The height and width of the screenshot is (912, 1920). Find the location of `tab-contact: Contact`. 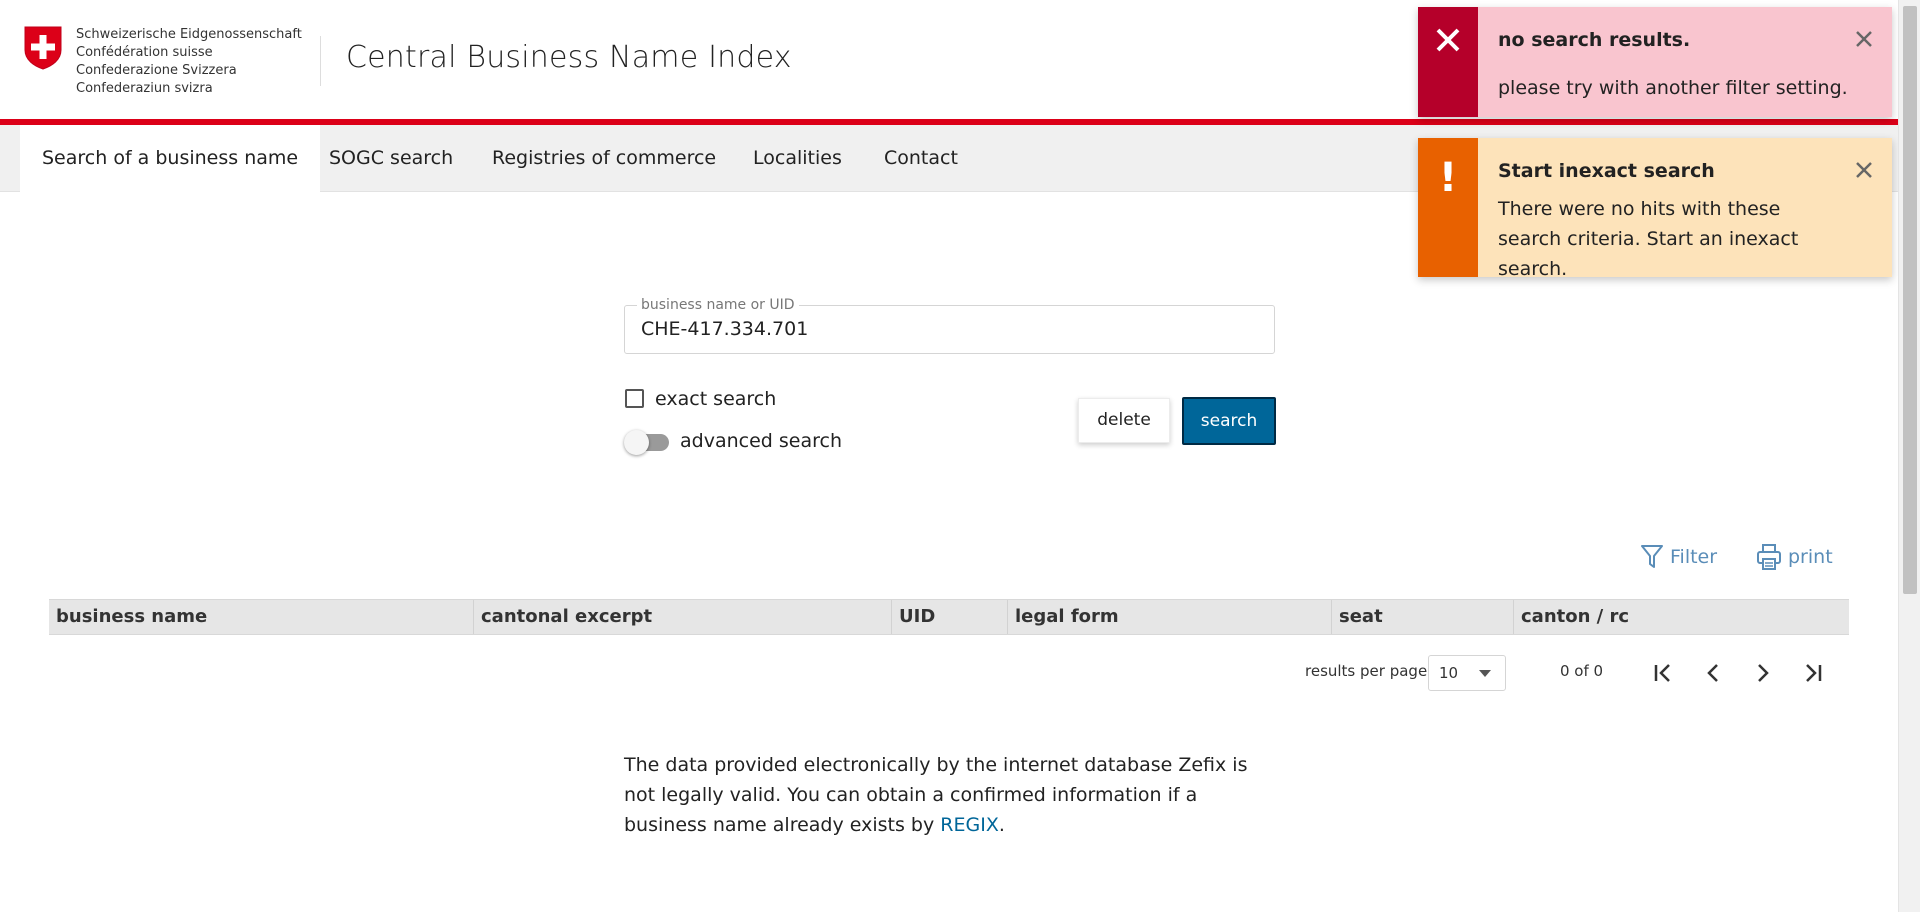

tab-contact: Contact is located at coordinates (921, 158).